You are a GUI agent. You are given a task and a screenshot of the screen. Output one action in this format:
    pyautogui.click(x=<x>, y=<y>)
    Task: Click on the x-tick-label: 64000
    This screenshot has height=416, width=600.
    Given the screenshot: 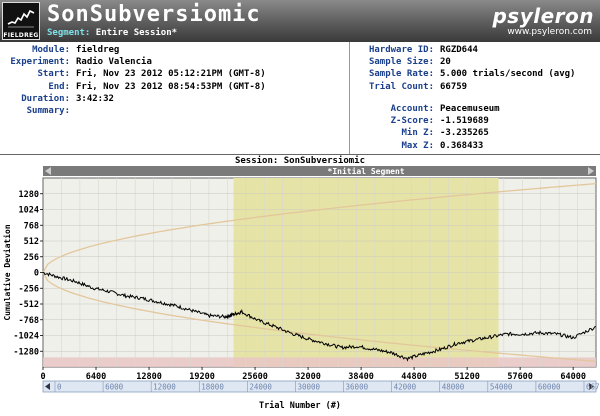 What is the action you would take?
    pyautogui.click(x=573, y=377)
    